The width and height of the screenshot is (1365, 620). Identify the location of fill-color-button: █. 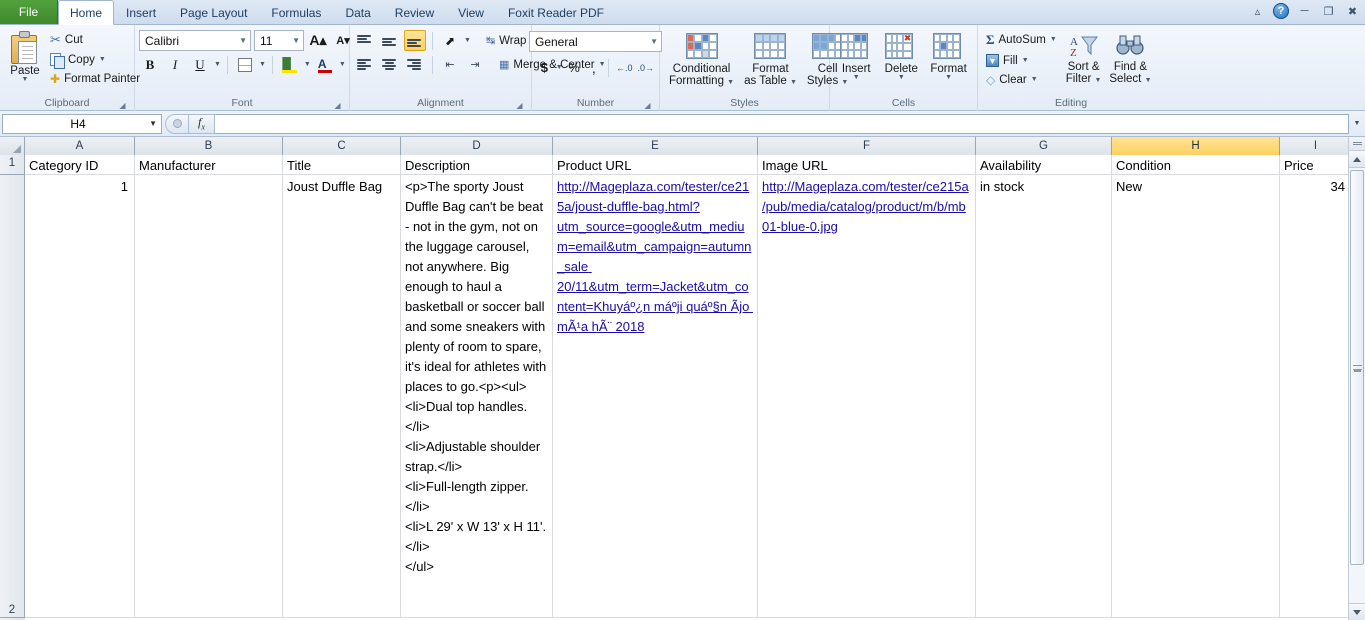
(290, 64).